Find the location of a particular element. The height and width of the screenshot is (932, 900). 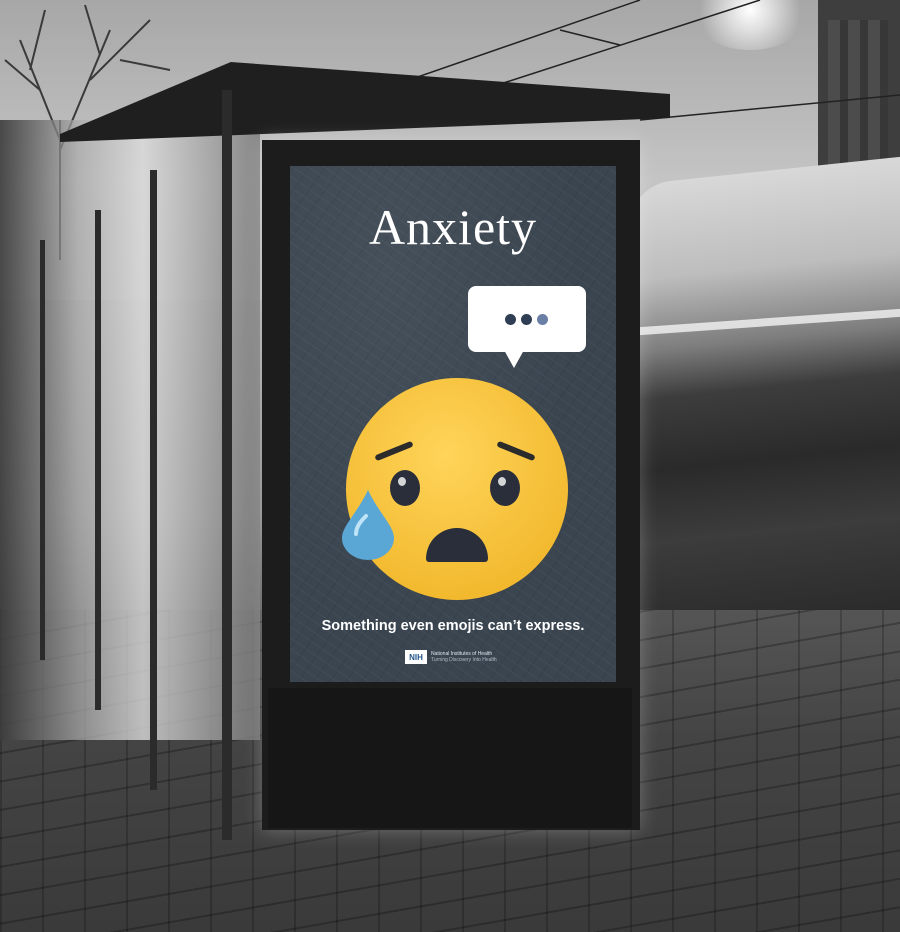

tear-drop-icon is located at coordinates (368, 525).